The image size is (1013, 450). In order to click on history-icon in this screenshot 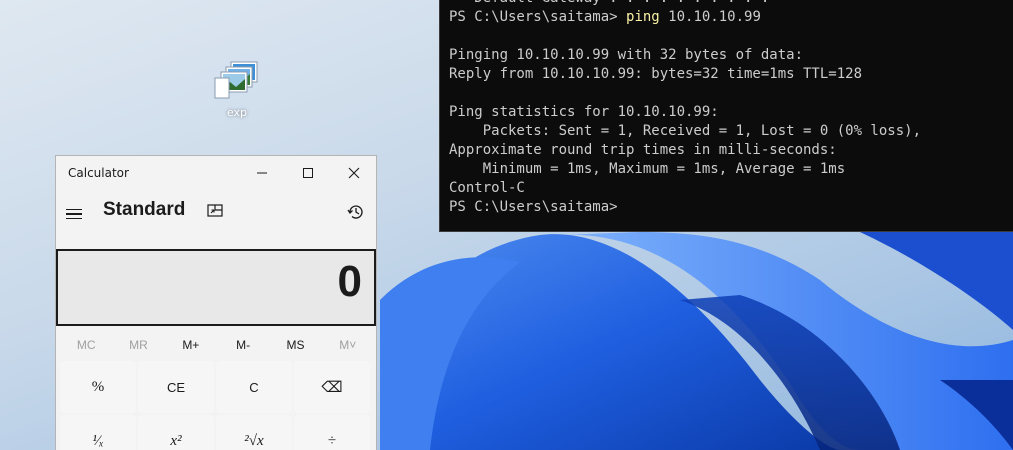, I will do `click(355, 212)`.